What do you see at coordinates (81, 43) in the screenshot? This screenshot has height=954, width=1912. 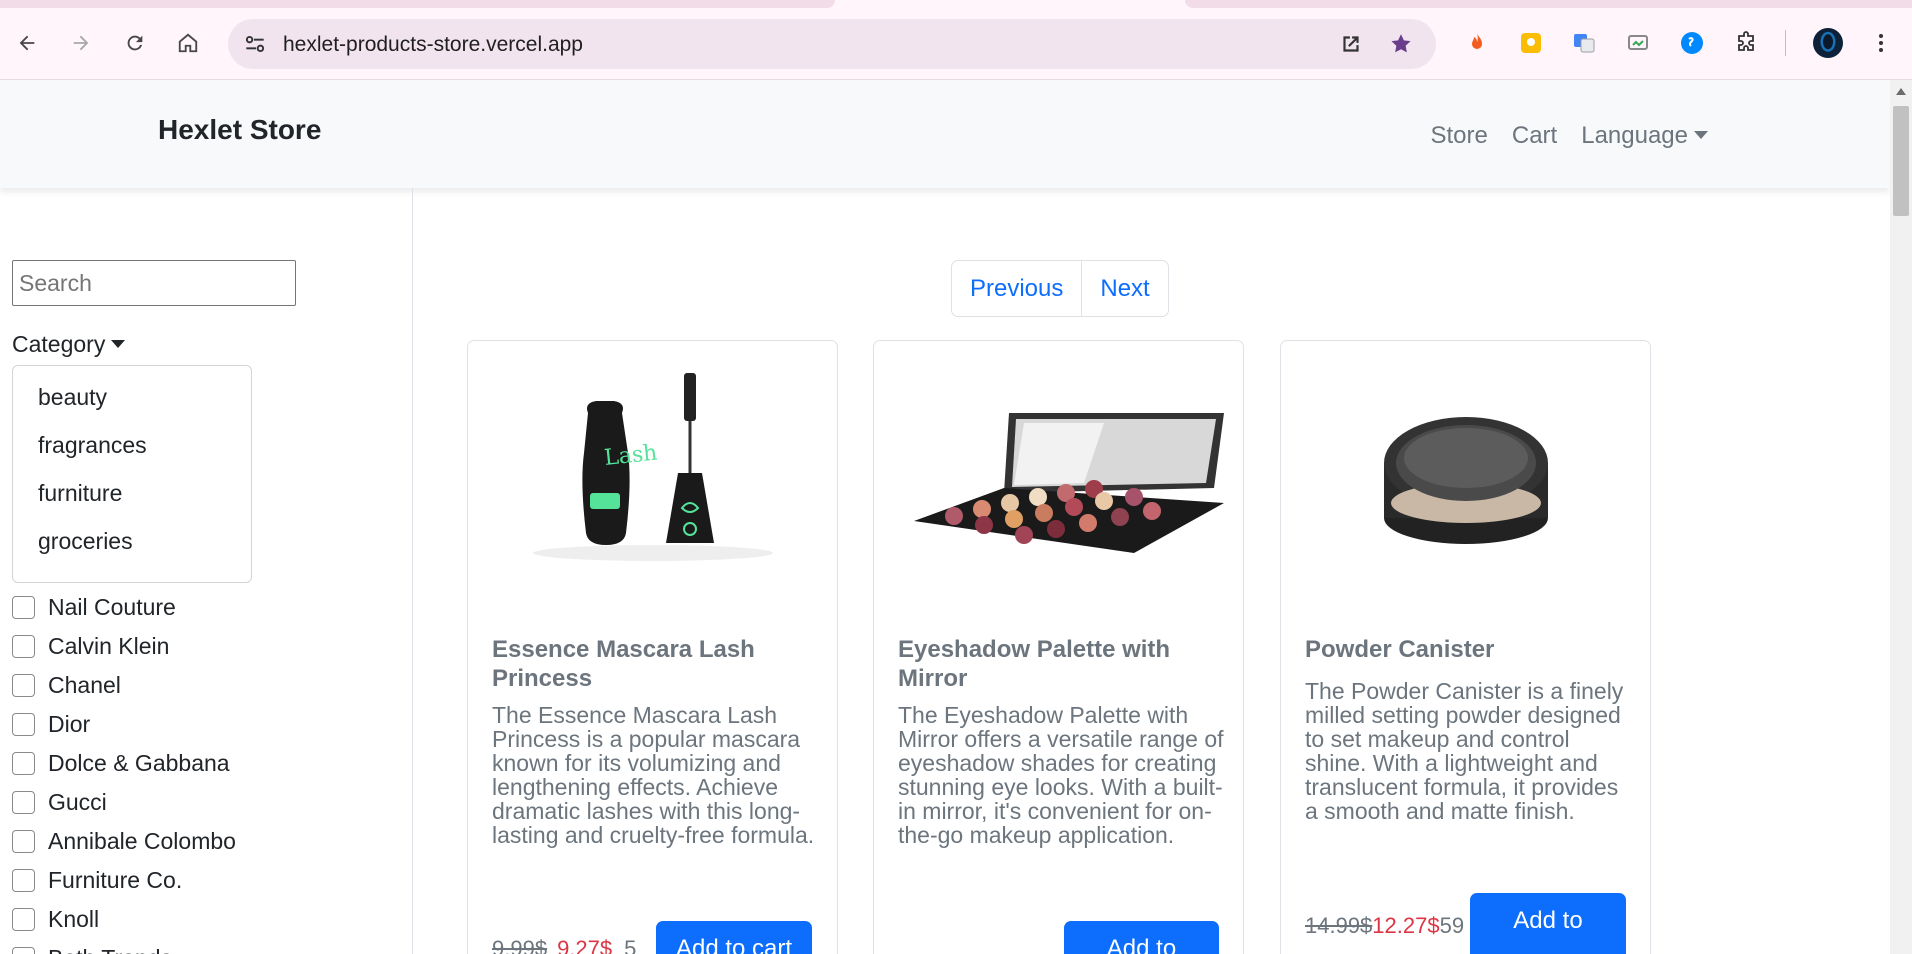 I see `forward-icon` at bounding box center [81, 43].